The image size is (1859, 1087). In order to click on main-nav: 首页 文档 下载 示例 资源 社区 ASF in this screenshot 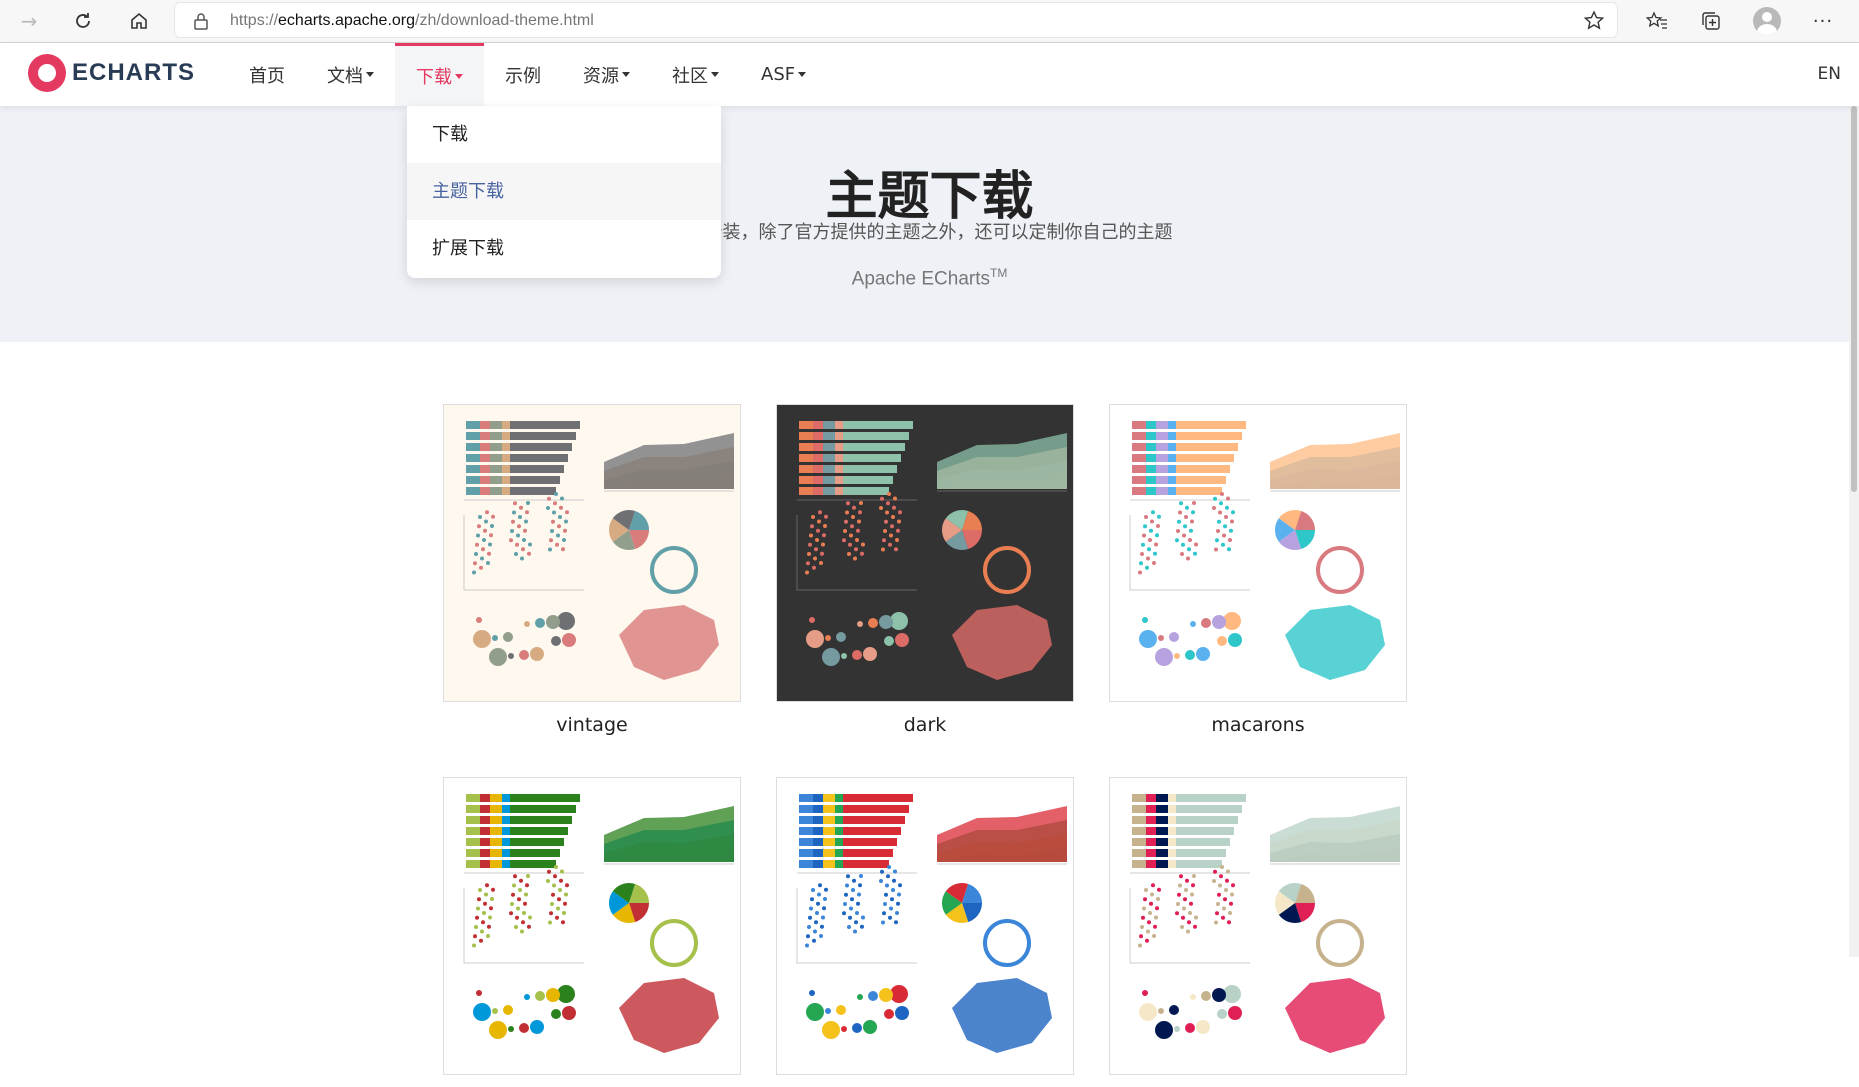, I will do `click(527, 74)`.